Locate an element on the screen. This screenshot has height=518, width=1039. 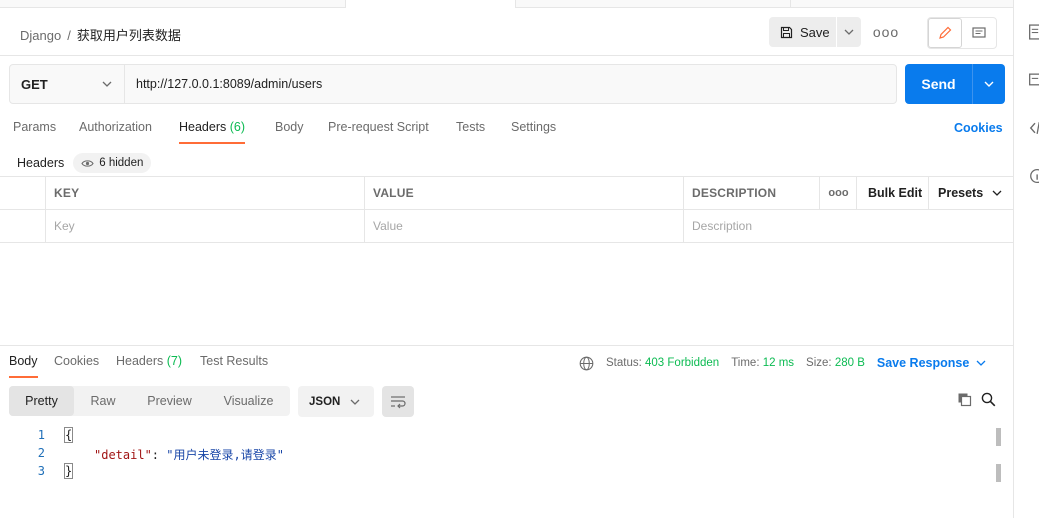
format-visualize: Visualize is located at coordinates (248, 401).